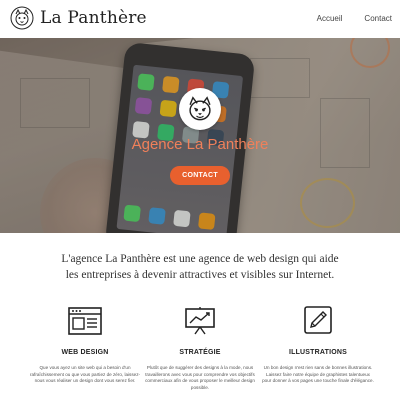 Image resolution: width=400 pixels, height=400 pixels. Describe the element at coordinates (318, 320) in the screenshot. I see `pencil-icon` at that location.